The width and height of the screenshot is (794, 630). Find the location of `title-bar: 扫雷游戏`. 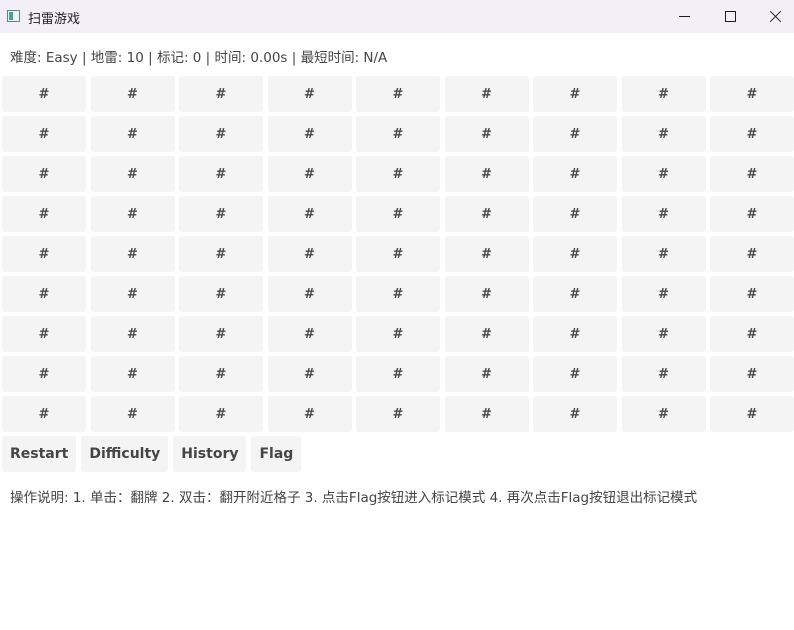

title-bar: 扫雷游戏 is located at coordinates (397, 16).